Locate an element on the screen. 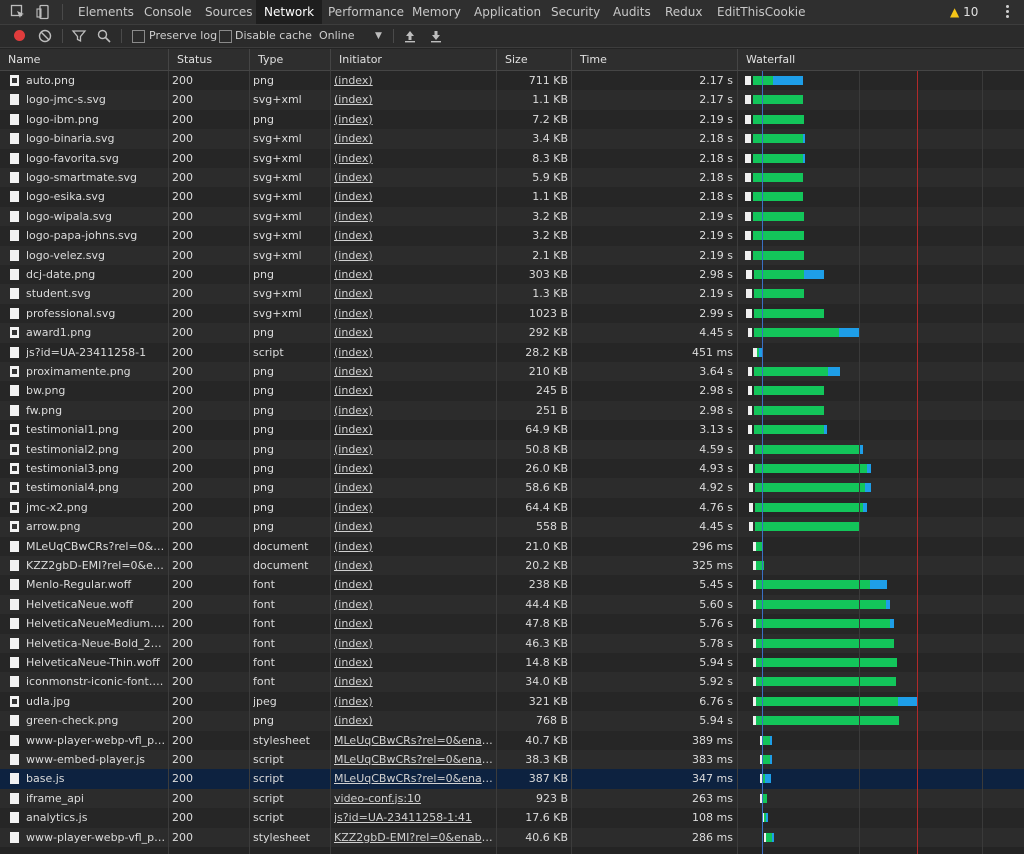 The image size is (1024, 854). table-row: student.svg 200 svg+xml (index) 1.3 KB 2.19 s is located at coordinates (512, 294).